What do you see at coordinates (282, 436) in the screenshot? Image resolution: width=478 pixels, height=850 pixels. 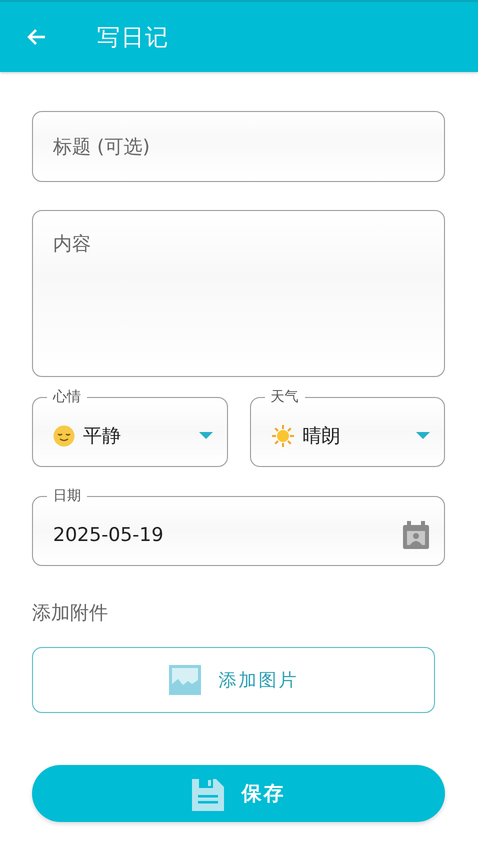 I see `sun-icon` at bounding box center [282, 436].